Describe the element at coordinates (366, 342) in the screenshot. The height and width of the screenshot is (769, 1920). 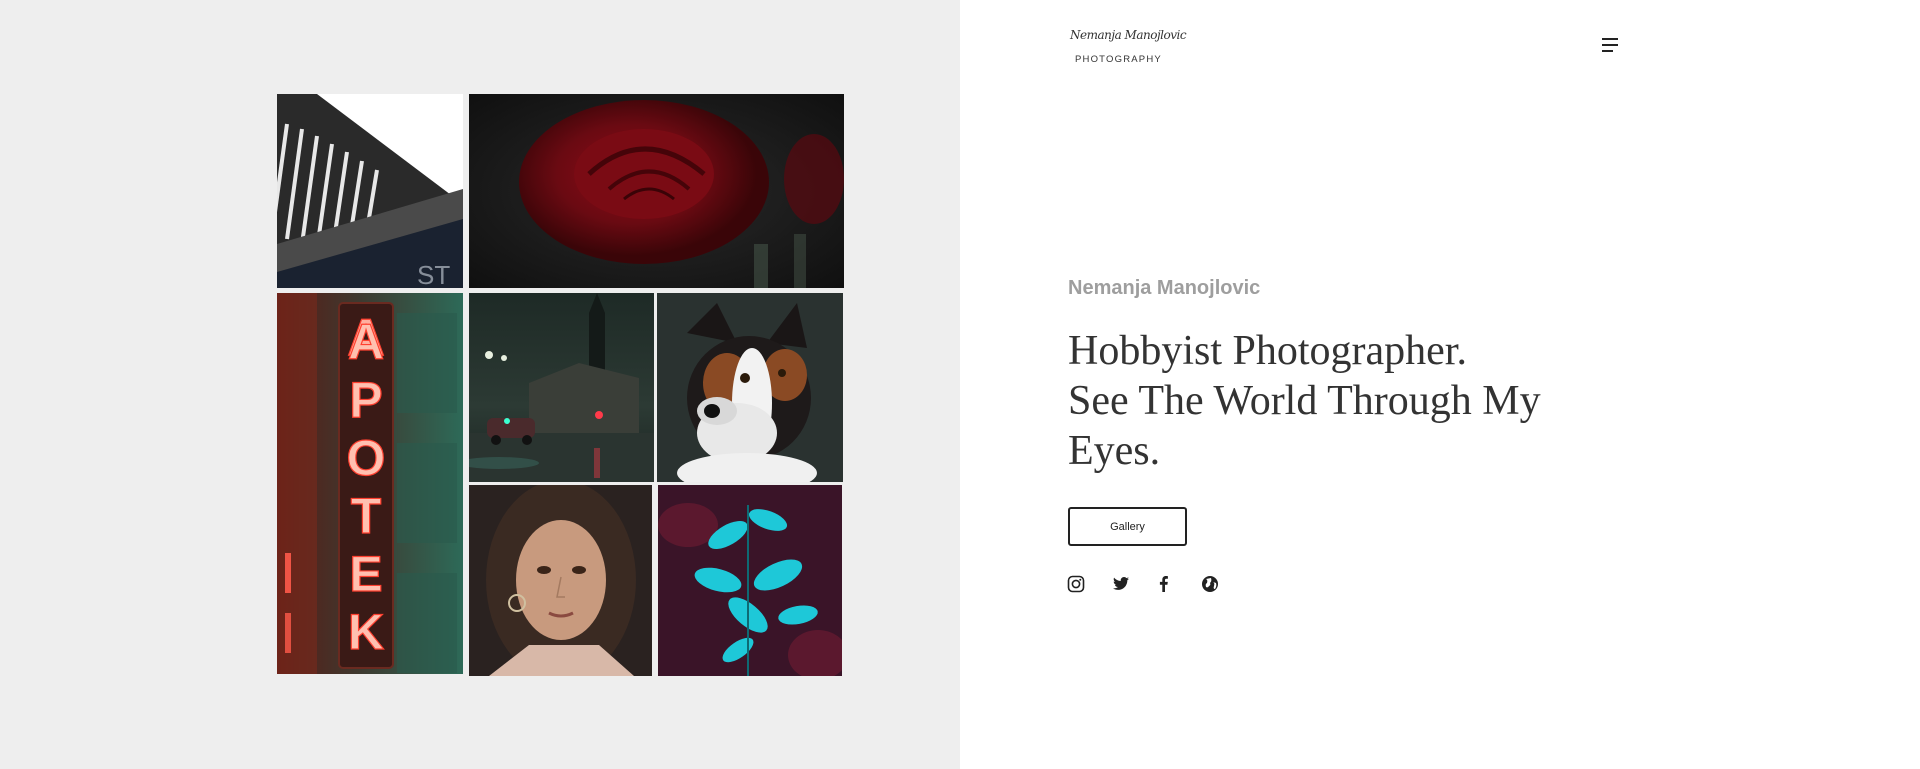
I see `svg-text: A` at that location.